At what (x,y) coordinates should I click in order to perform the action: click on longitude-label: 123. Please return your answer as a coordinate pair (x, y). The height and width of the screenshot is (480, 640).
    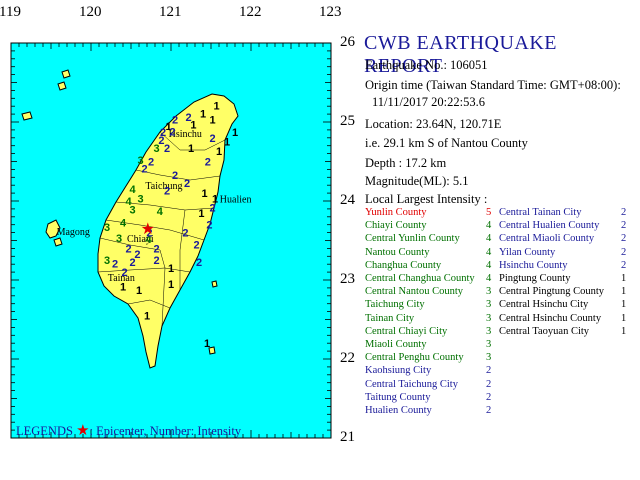
    Looking at the image, I should click on (330, 12).